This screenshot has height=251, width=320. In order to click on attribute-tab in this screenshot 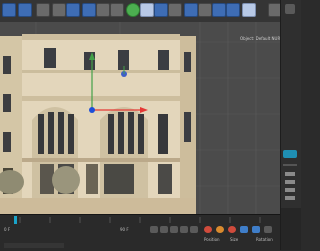, I will do `click(290, 154)`.